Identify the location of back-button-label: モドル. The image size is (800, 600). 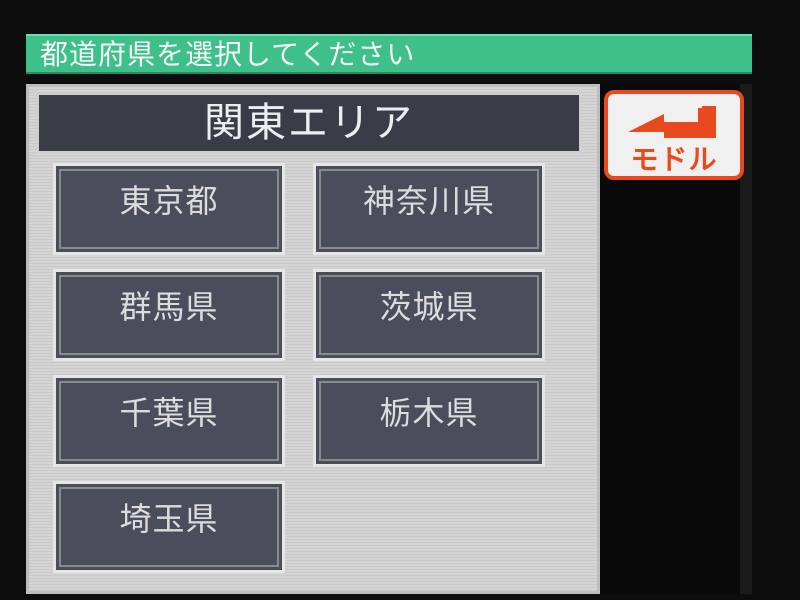
(674, 159).